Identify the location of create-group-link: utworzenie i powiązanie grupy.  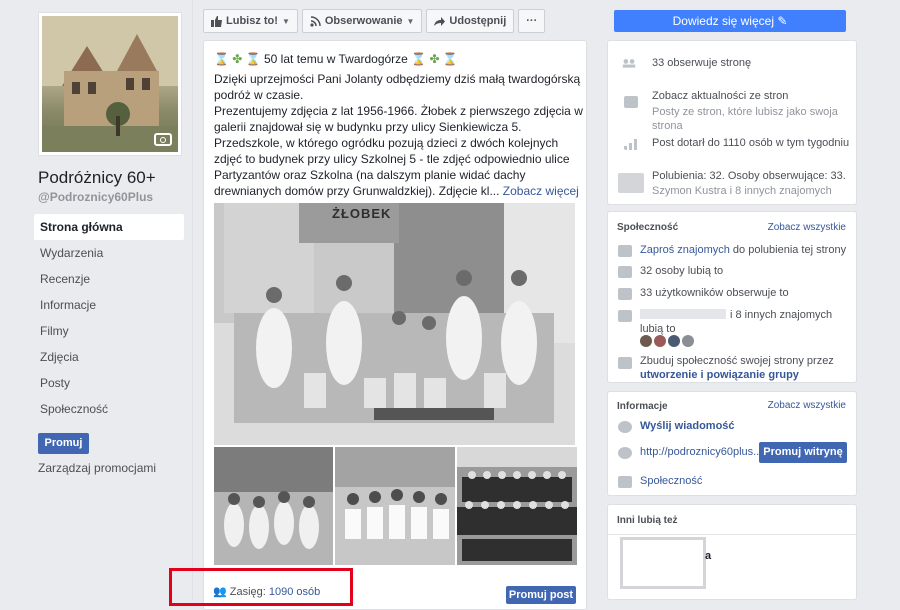
(719, 375).